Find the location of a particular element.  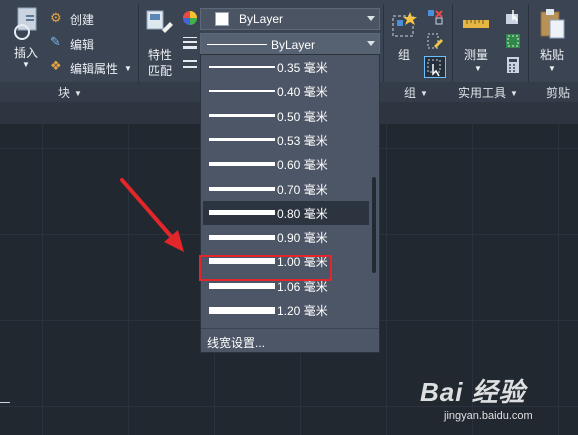

create-block-icon: ⚙ is located at coordinates (57, 17).